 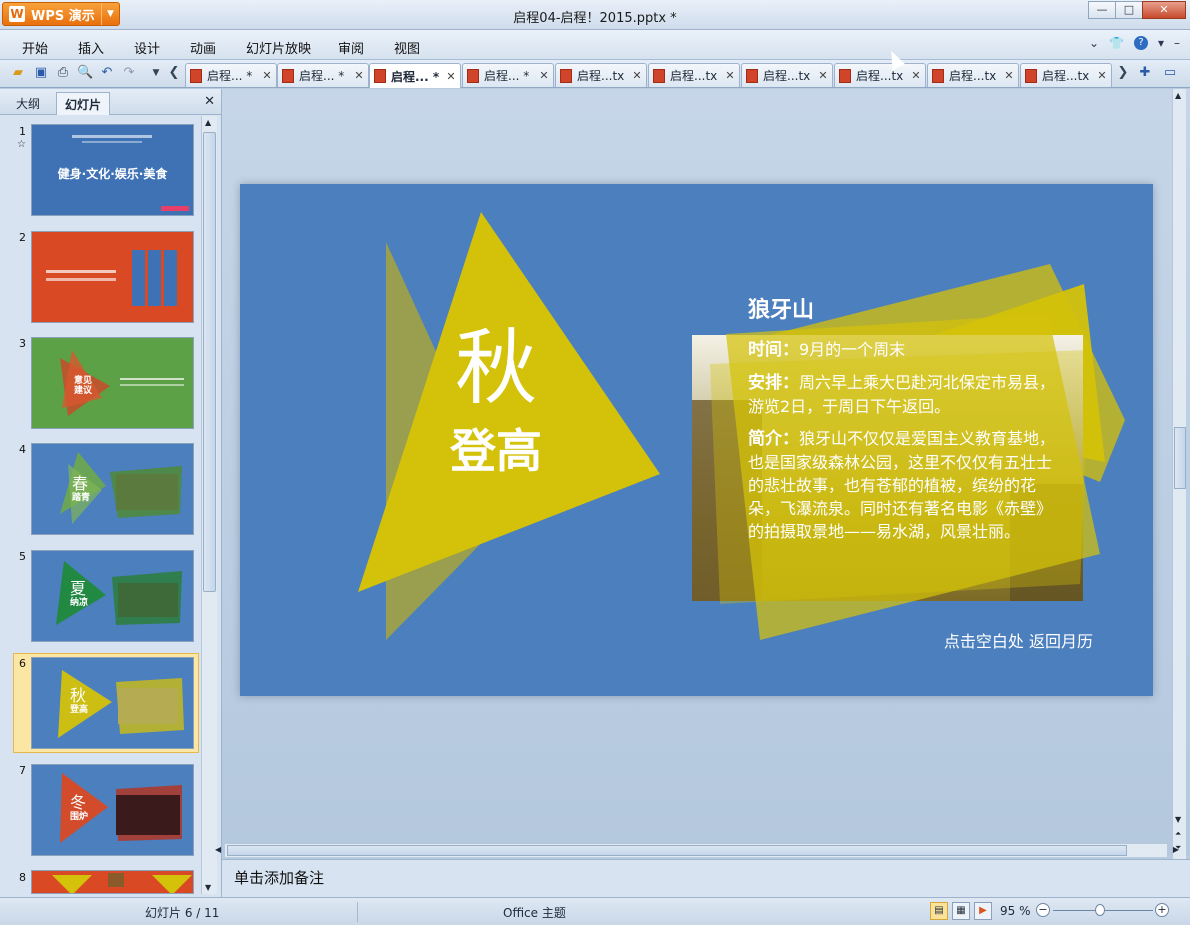 I want to click on save-icon: ▣, so click(x=41, y=73).